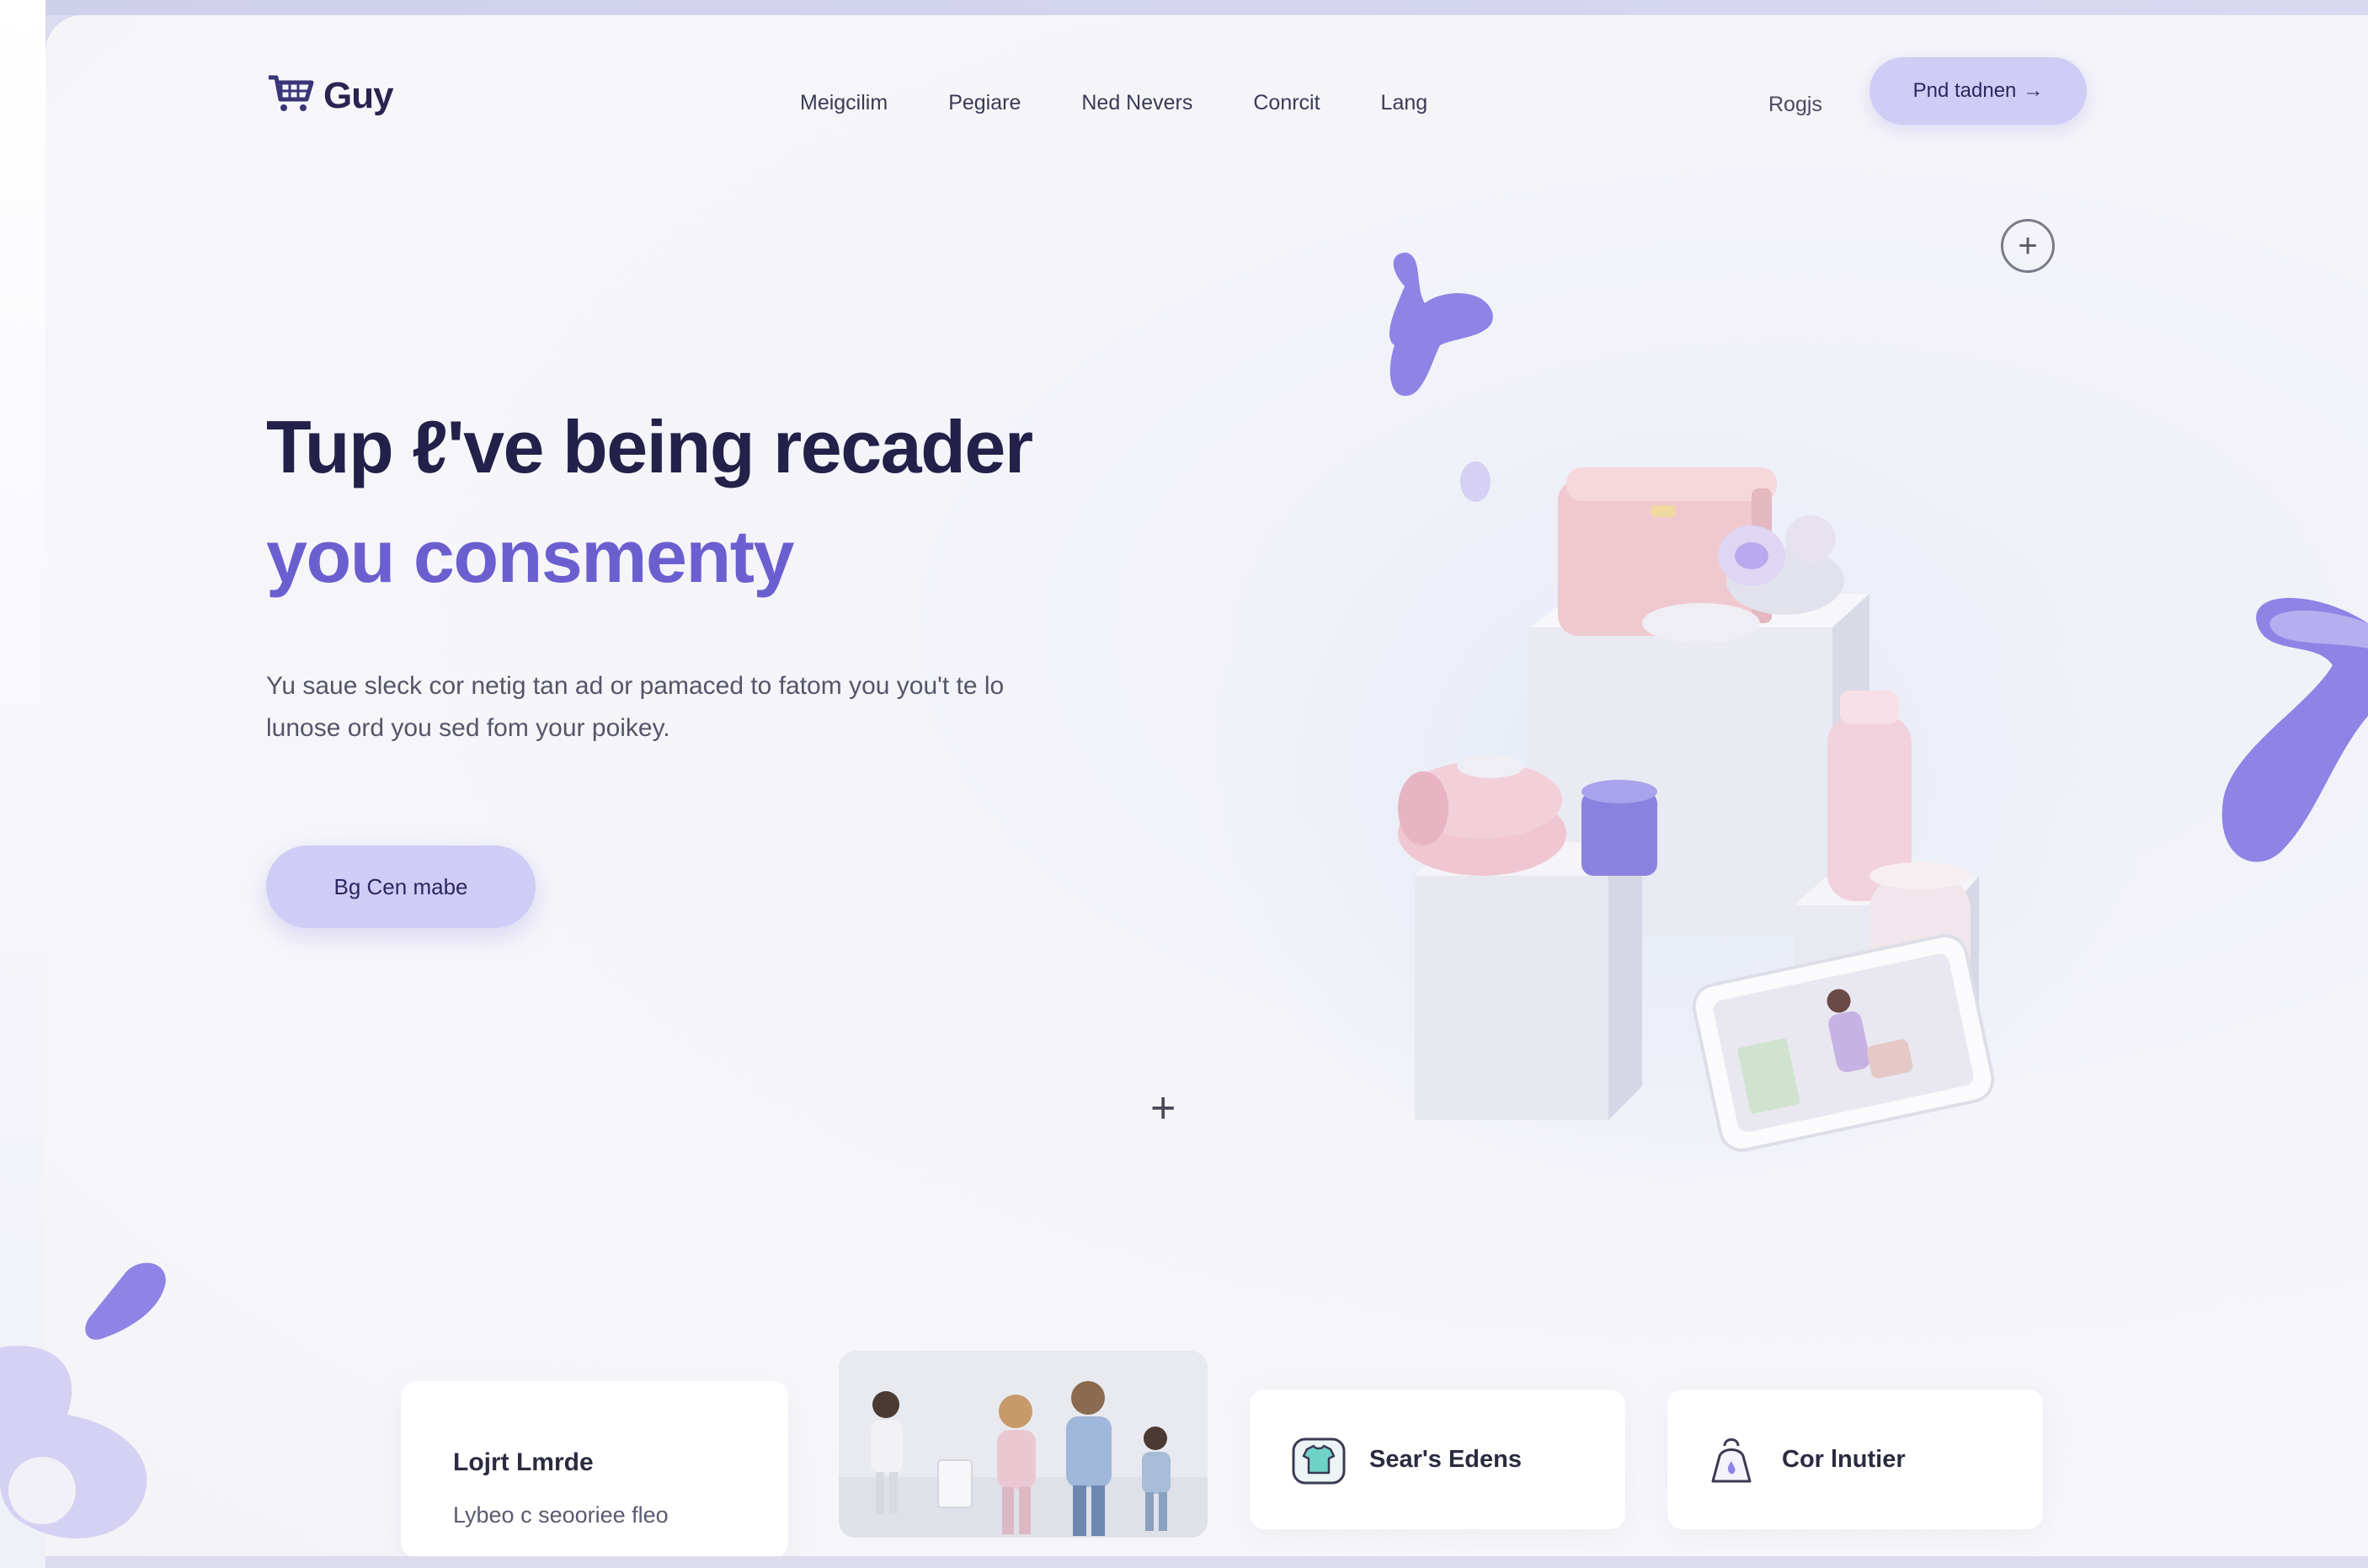 The image size is (2368, 1568). What do you see at coordinates (1286, 103) in the screenshot?
I see `nav-link-4: Conrcit` at bounding box center [1286, 103].